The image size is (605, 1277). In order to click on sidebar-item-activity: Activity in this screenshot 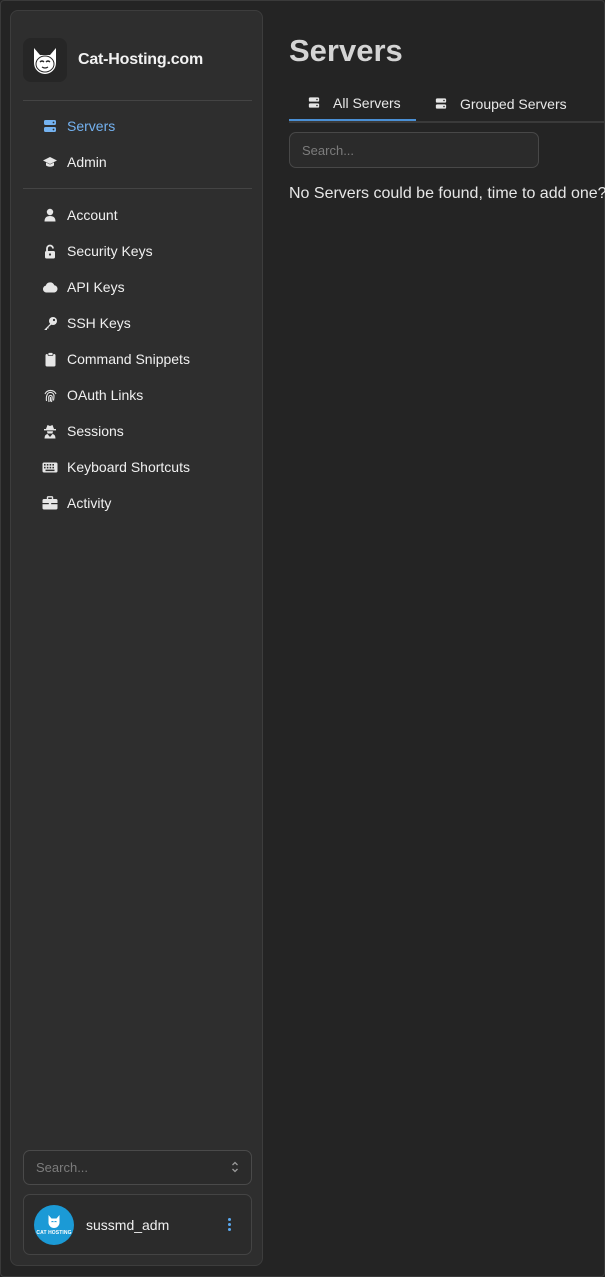, I will do `click(137, 503)`.